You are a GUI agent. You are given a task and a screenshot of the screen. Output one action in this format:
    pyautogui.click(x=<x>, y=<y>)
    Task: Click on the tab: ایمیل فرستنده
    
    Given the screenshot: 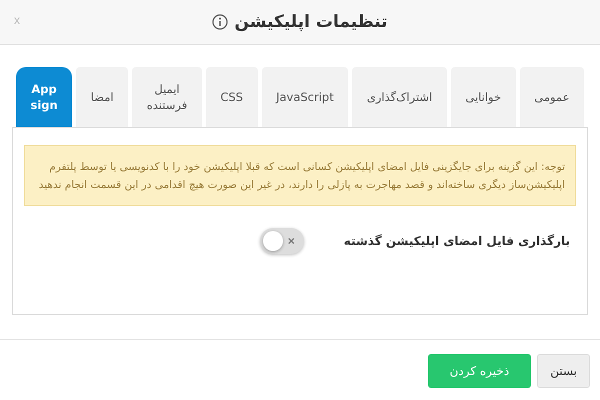 What is the action you would take?
    pyautogui.click(x=167, y=97)
    